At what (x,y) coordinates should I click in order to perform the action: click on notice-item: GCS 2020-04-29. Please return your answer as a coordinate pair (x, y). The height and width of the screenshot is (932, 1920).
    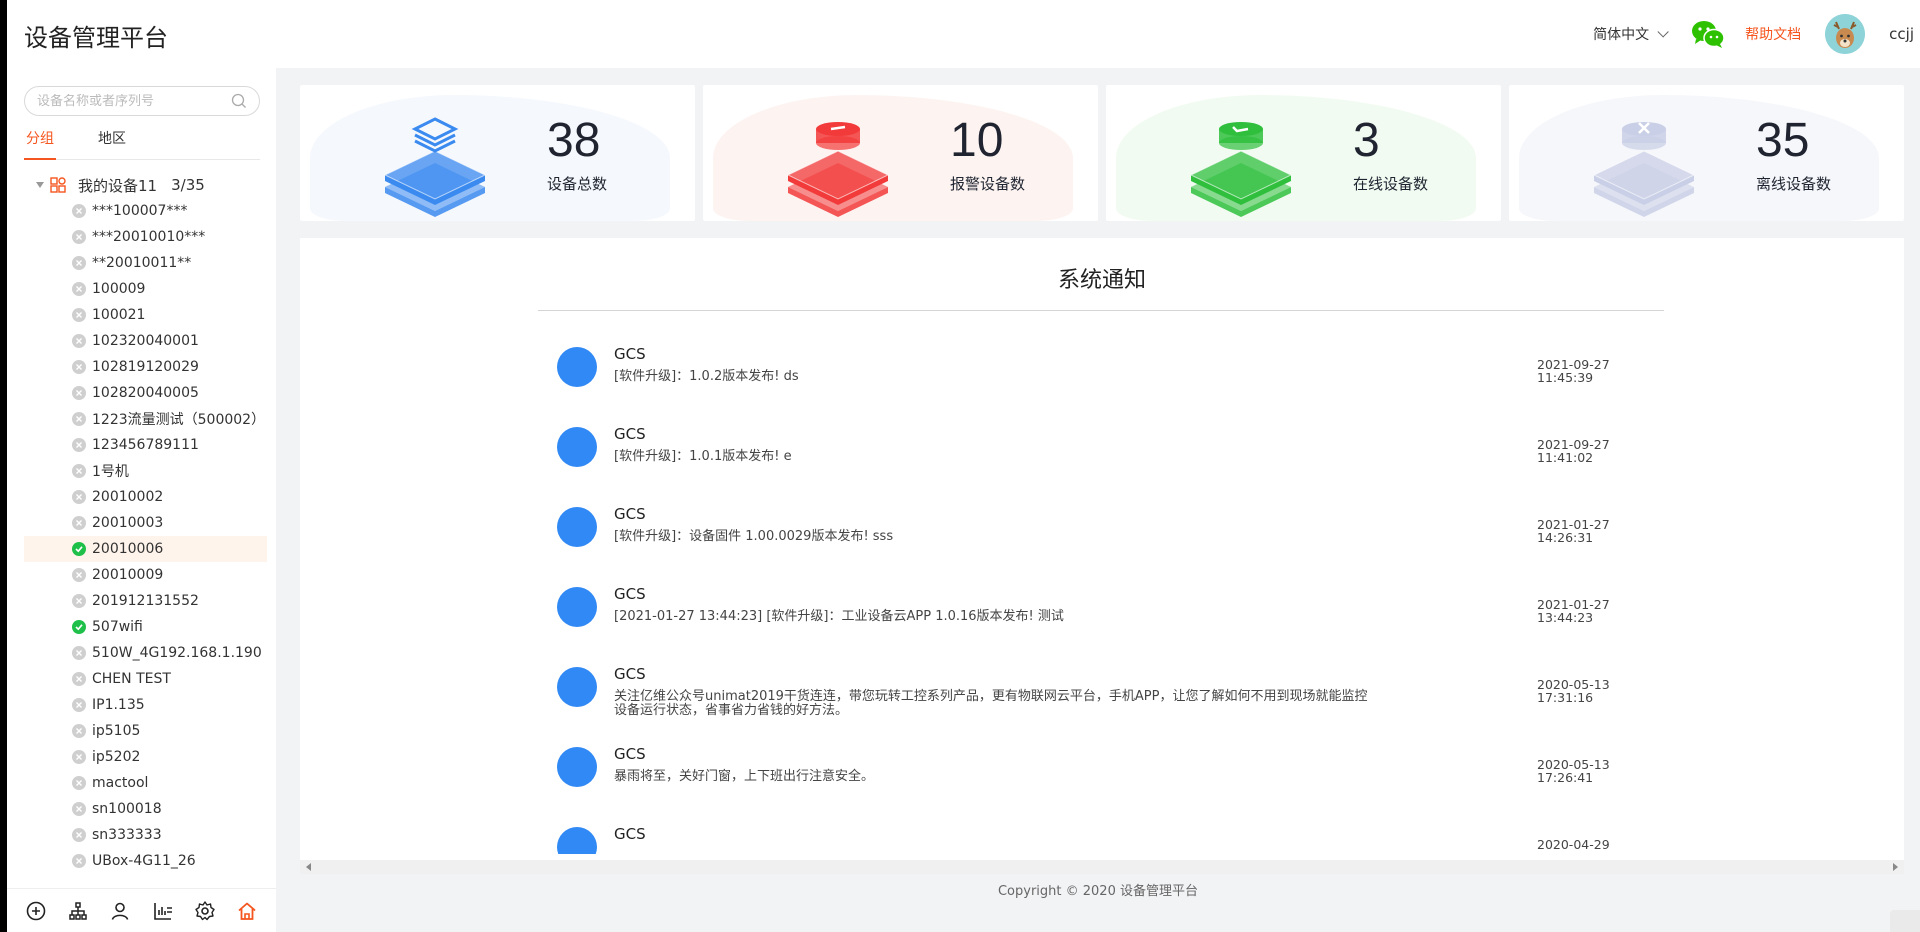
    Looking at the image, I should click on (1112, 831).